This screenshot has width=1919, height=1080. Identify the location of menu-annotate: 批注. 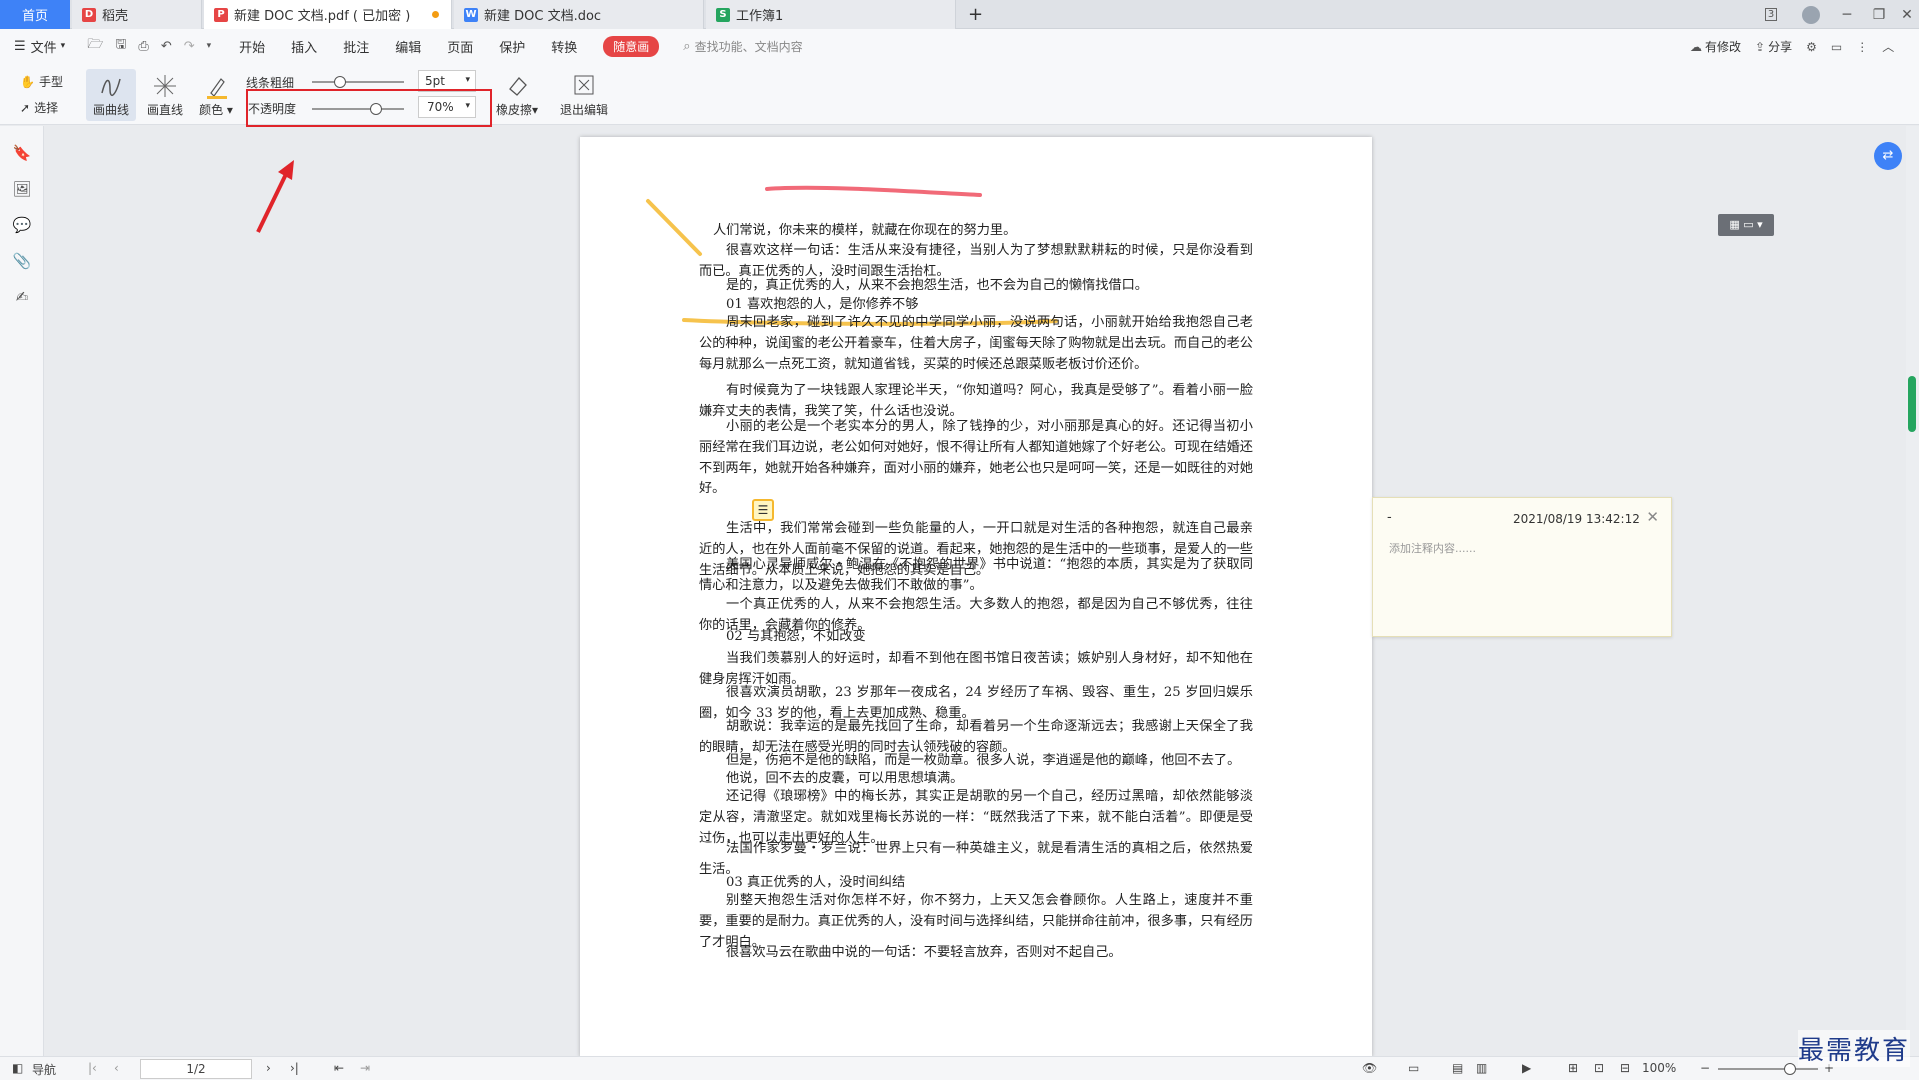
(356, 46).